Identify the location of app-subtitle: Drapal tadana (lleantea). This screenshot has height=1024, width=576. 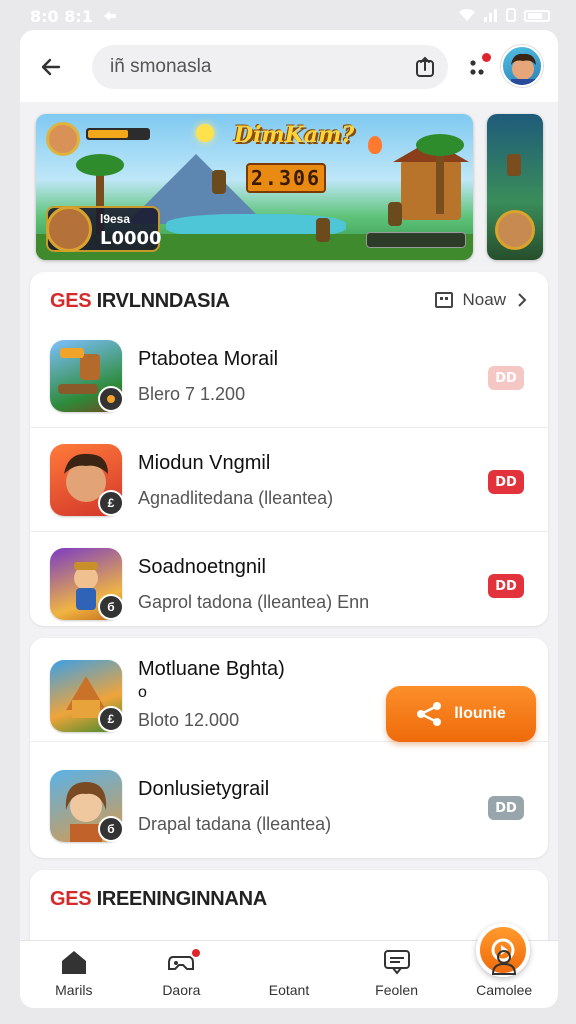
(235, 824).